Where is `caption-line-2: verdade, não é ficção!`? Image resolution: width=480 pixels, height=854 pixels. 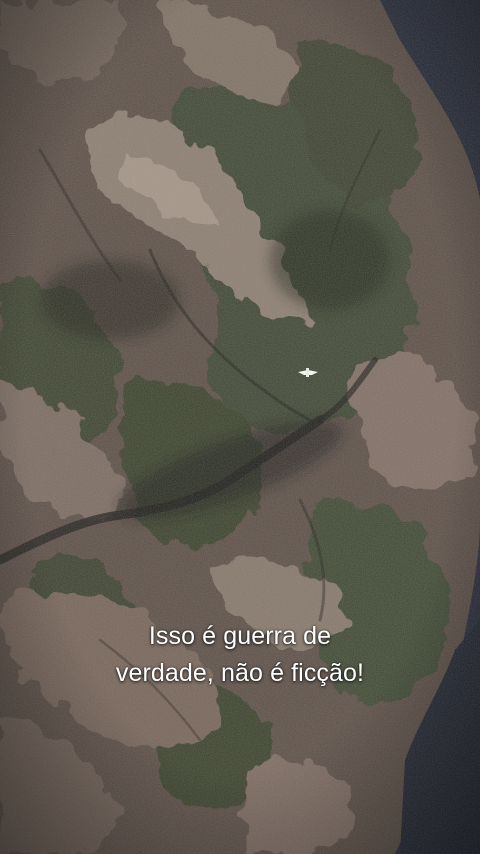 caption-line-2: verdade, não é ficção! is located at coordinates (240, 673).